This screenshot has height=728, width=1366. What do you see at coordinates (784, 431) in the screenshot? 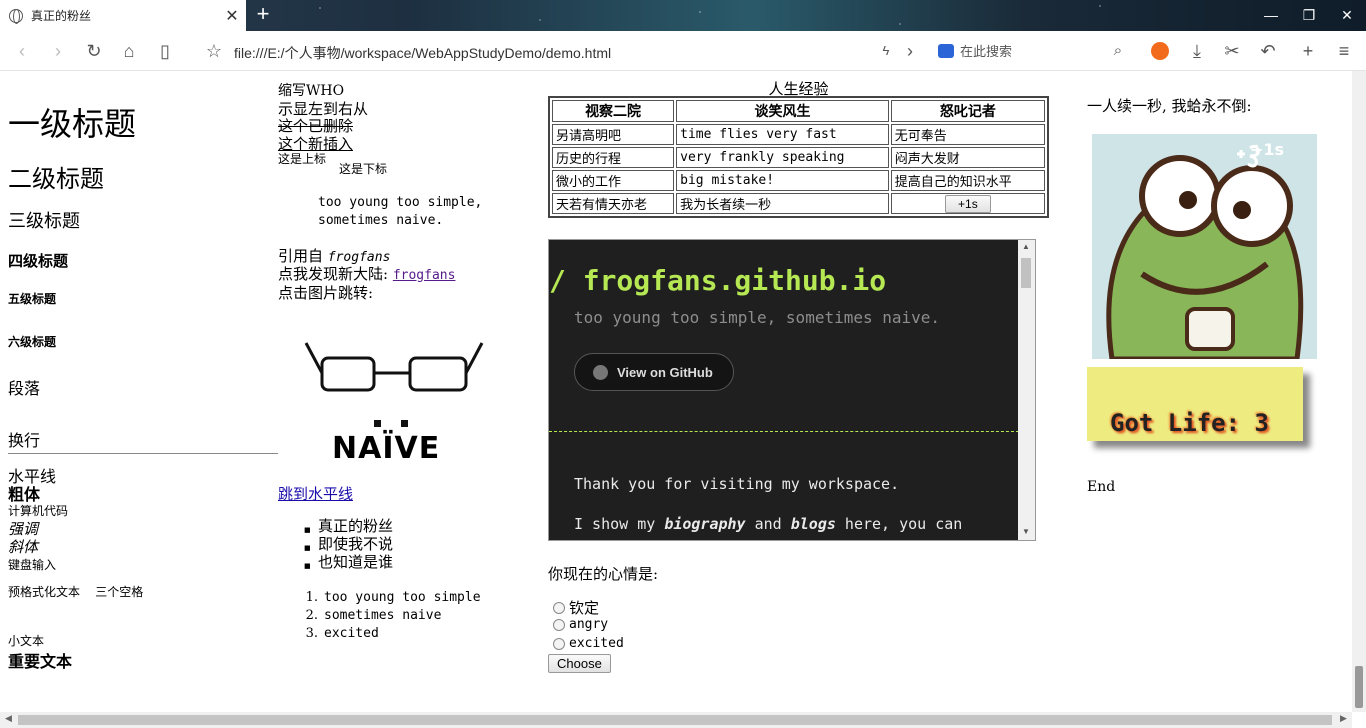
I see `dashed-divider` at bounding box center [784, 431].